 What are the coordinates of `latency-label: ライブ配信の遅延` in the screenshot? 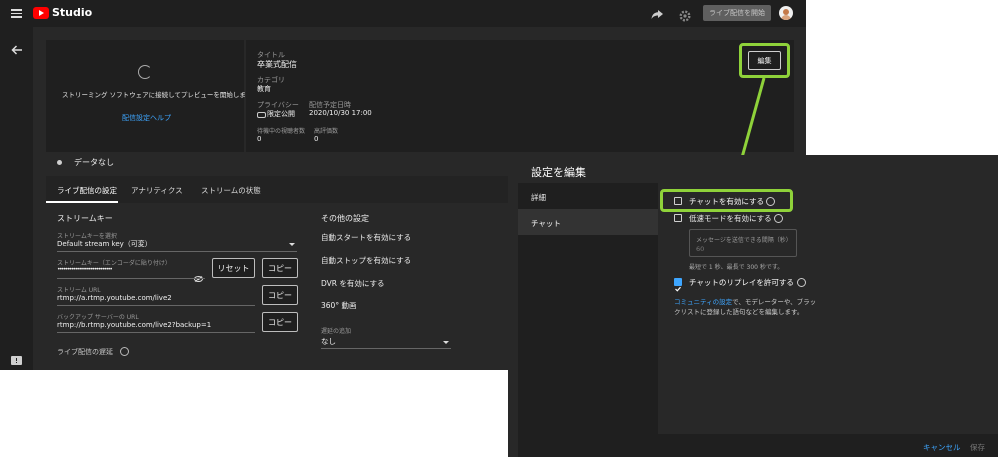 It's located at (85, 352).